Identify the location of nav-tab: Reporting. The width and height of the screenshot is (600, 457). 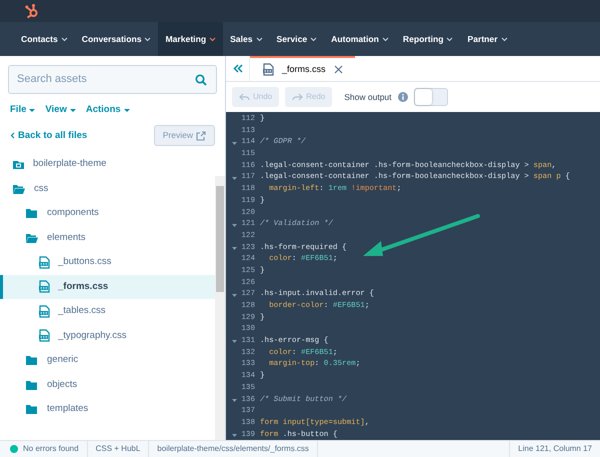
(428, 39).